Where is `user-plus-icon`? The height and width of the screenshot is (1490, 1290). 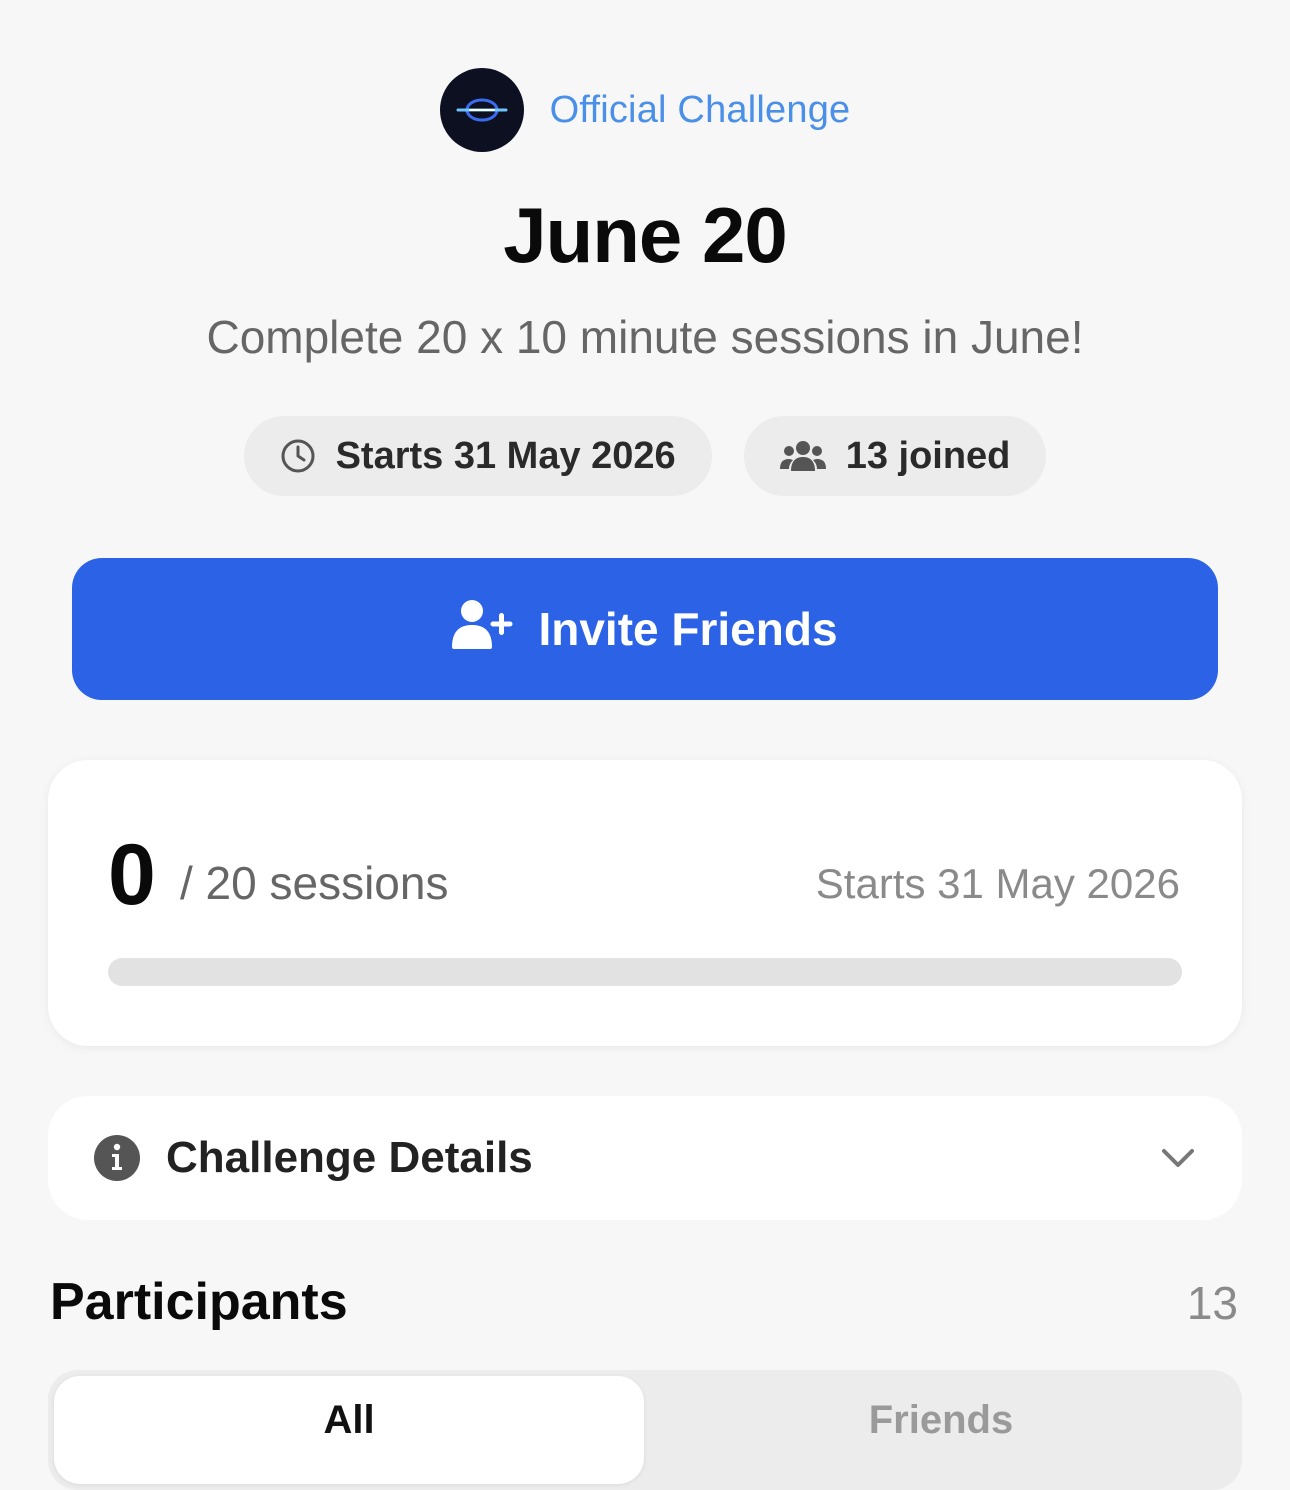
user-plus-icon is located at coordinates (484, 629).